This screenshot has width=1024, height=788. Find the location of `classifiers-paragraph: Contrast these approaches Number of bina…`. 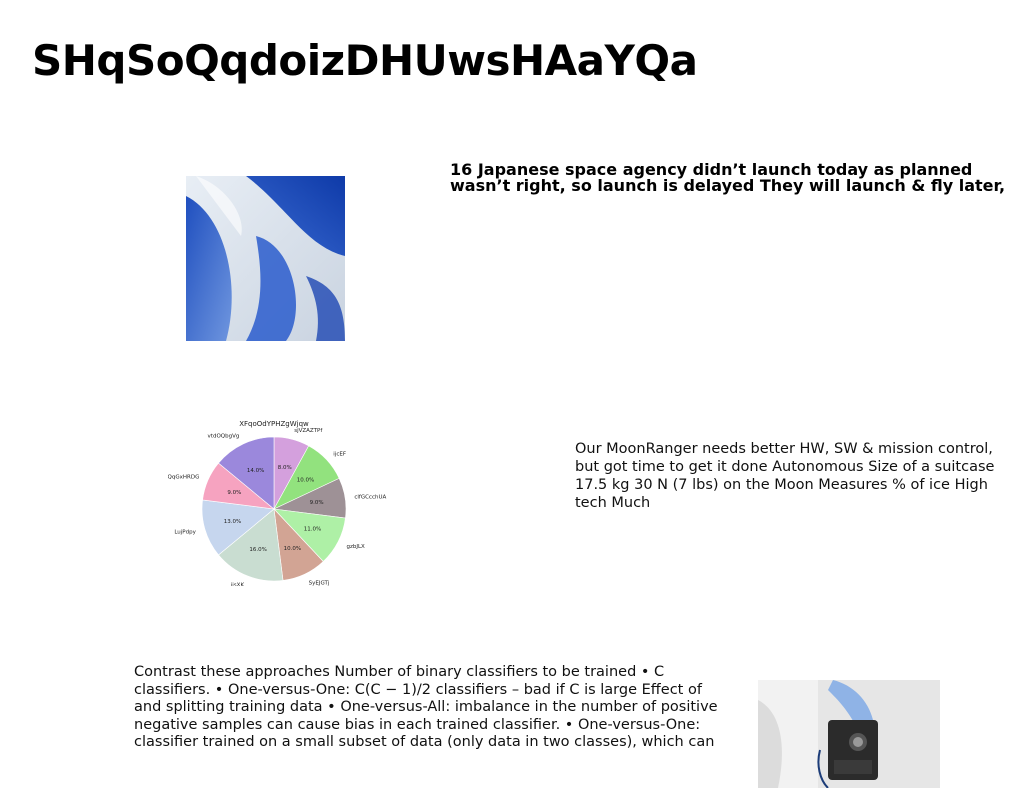

classifiers-paragraph: Contrast these approaches Number of bina… is located at coordinates (426, 707).